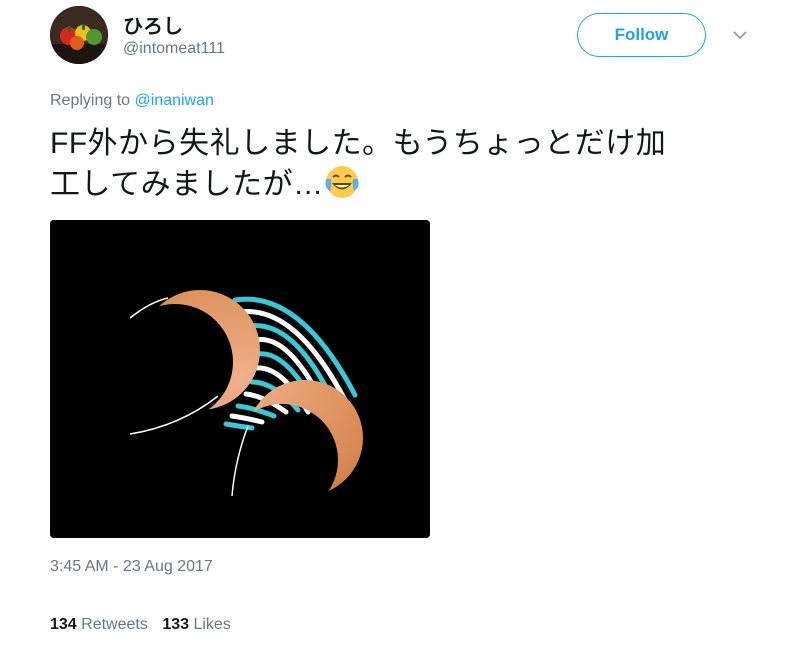  What do you see at coordinates (342, 182) in the screenshot?
I see `face-with-tears-of-joy-icon` at bounding box center [342, 182].